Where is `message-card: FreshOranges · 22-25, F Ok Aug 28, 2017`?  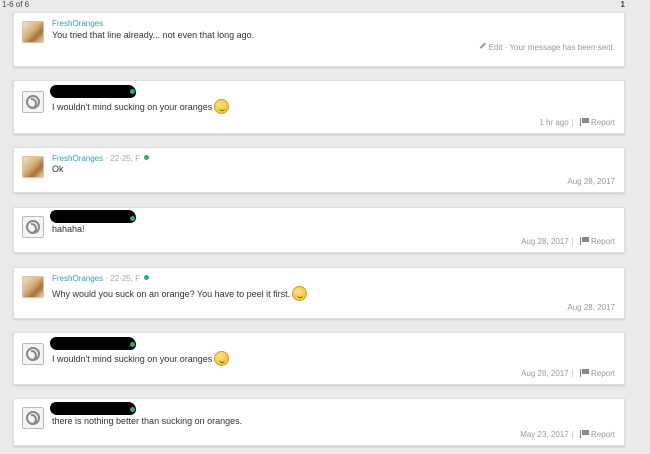
message-card: FreshOranges · 22-25, F Ok Aug 28, 2017 is located at coordinates (319, 170).